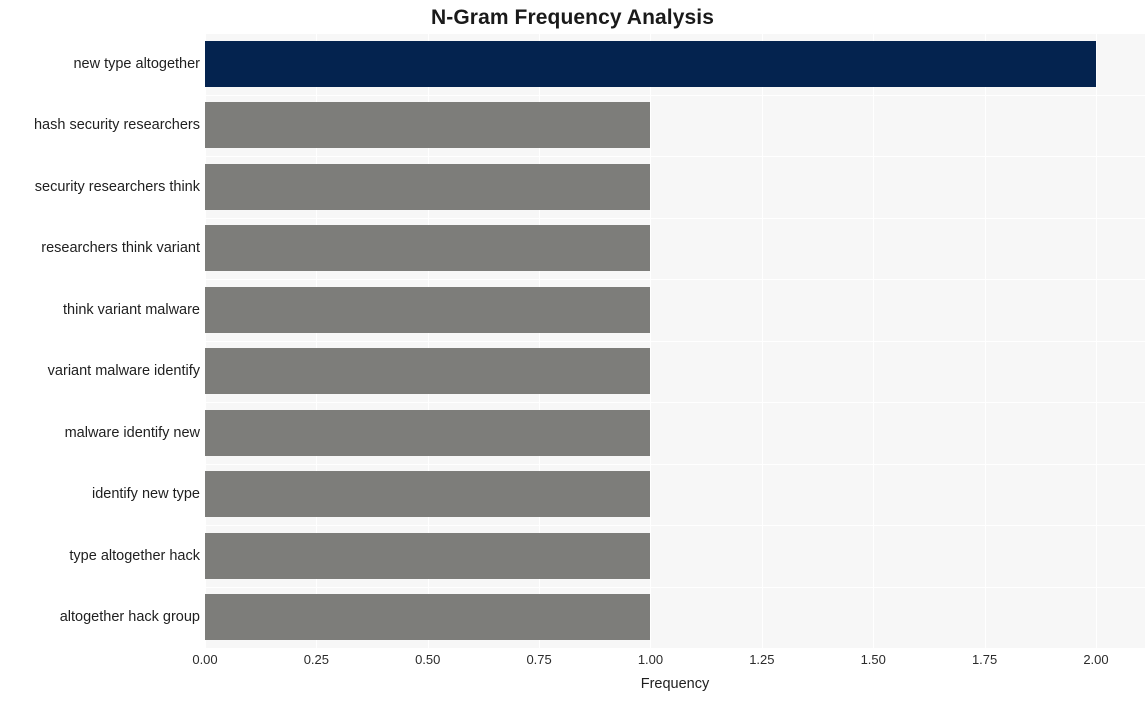 Image resolution: width=1145 pixels, height=701 pixels. I want to click on y-axis-tick-label: malware identify new, so click(132, 433).